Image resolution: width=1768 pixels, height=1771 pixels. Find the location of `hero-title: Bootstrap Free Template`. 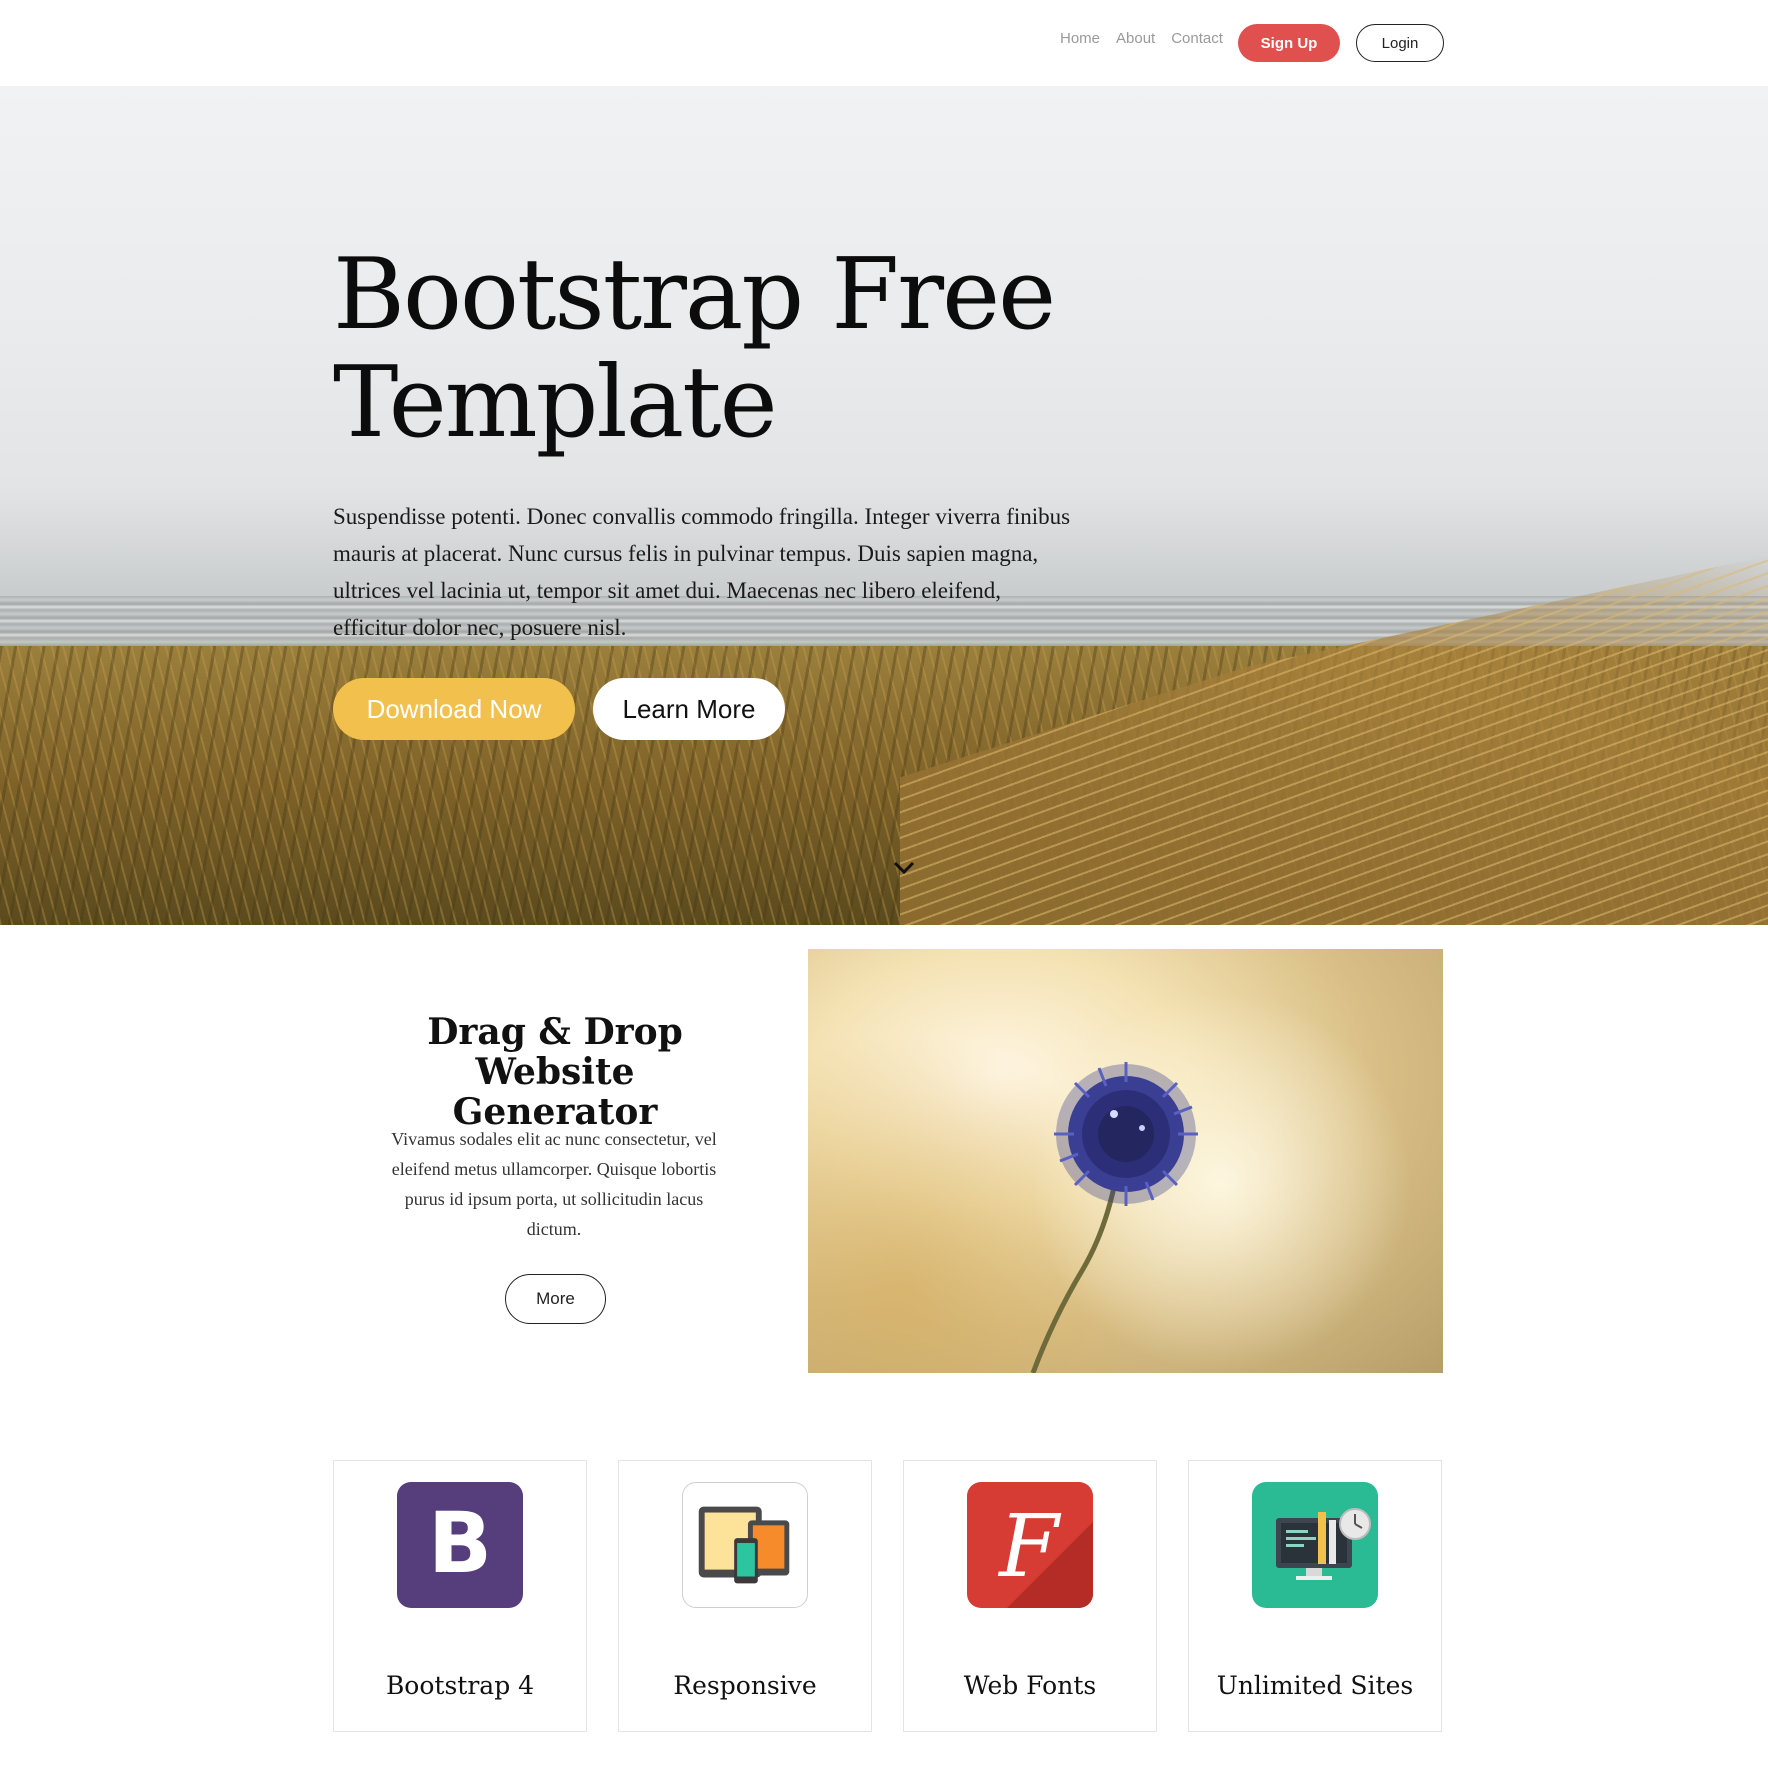

hero-title: Bootstrap Free Template is located at coordinates (694, 349).